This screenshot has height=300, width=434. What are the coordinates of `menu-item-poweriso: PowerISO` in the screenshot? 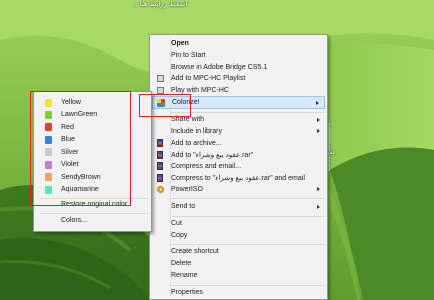 It's located at (238, 190).